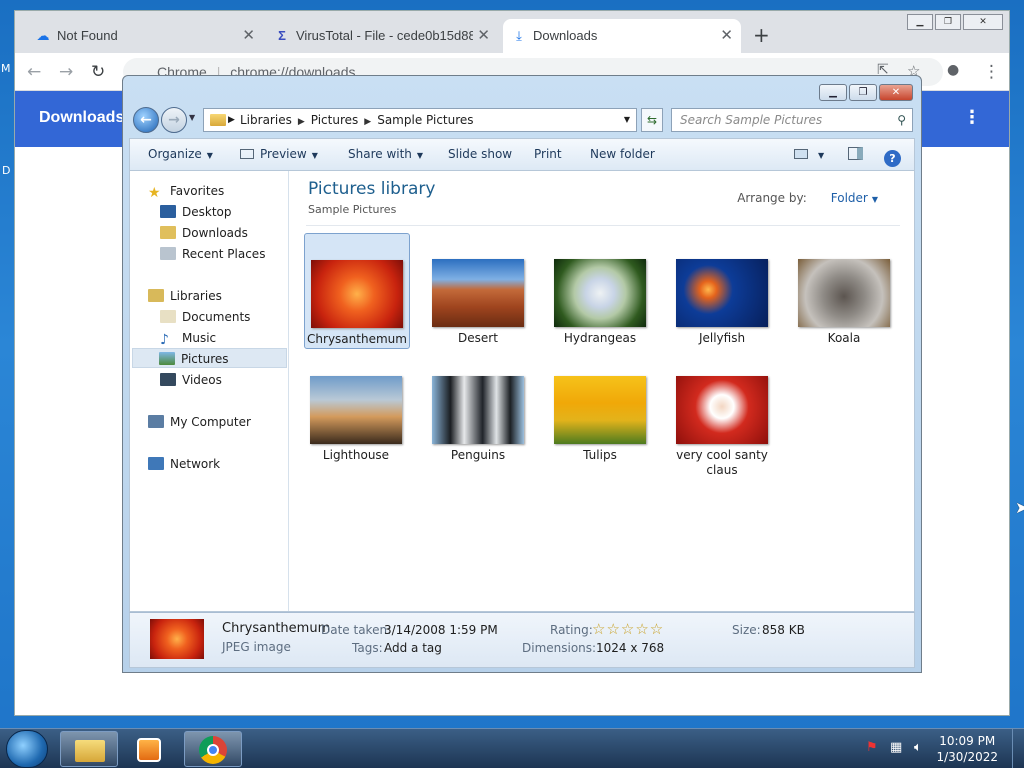 The image size is (1024, 768). Describe the element at coordinates (622, 36) in the screenshot. I see `tab-downloads: ⤓ Downloads ✕` at that location.